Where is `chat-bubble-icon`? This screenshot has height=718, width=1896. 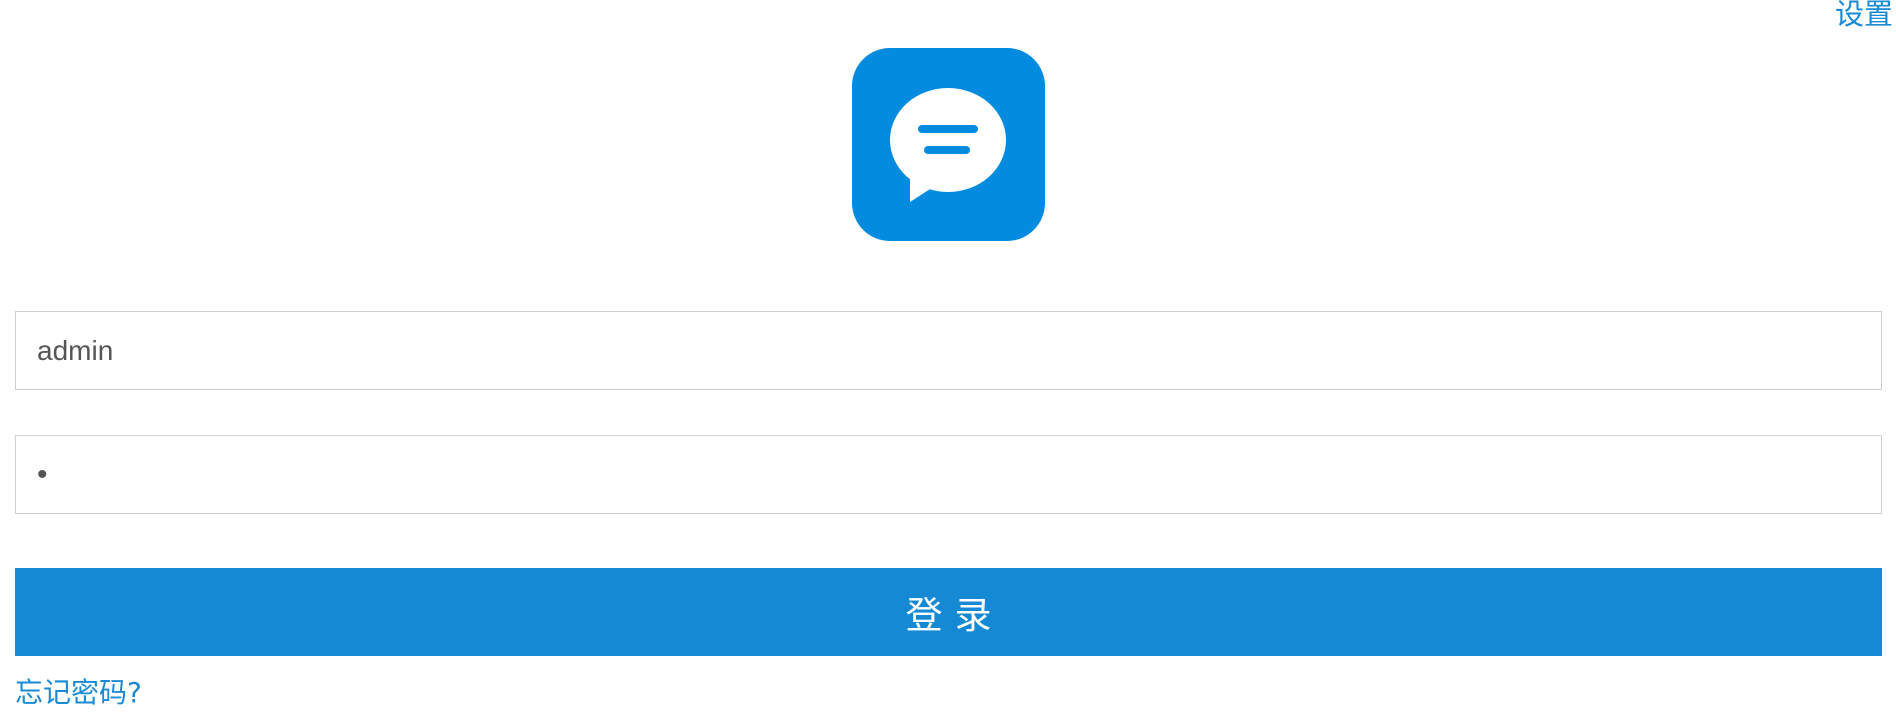
chat-bubble-icon is located at coordinates (948, 145).